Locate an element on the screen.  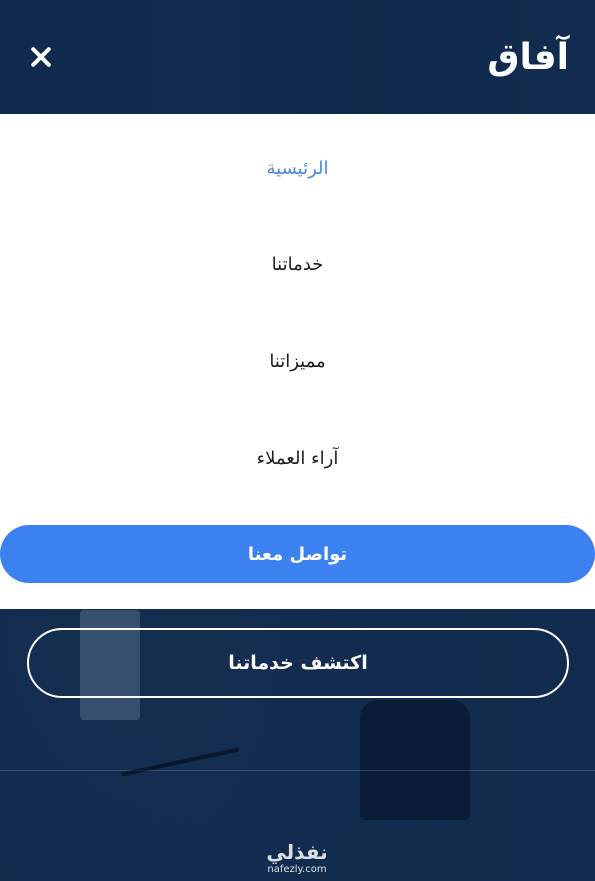
site-logo: آفاق is located at coordinates (528, 57).